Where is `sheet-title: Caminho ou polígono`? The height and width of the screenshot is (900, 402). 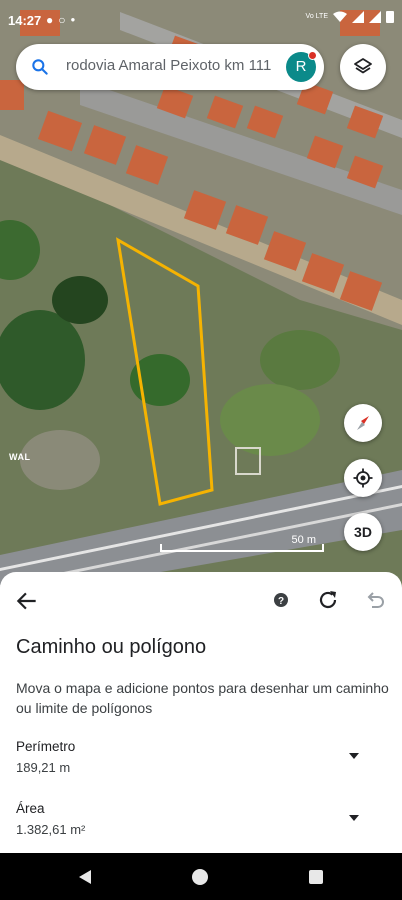
sheet-title: Caminho ou polígono is located at coordinates (111, 647).